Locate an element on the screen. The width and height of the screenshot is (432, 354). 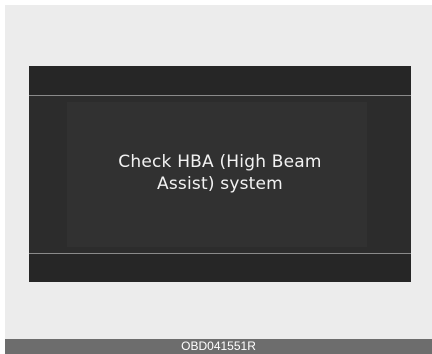
caption-bar: OBD041551R is located at coordinates (218, 346).